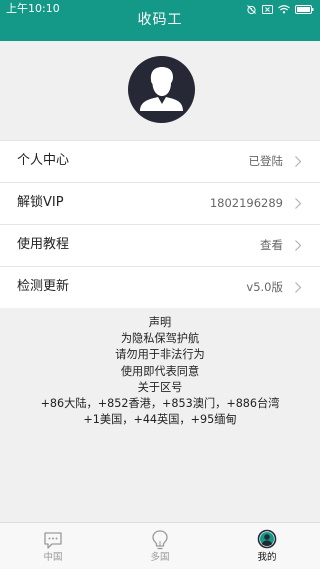 Image resolution: width=320 pixels, height=569 pixels. Describe the element at coordinates (43, 160) in the screenshot. I see `menu-item-label: 个人中心` at that location.